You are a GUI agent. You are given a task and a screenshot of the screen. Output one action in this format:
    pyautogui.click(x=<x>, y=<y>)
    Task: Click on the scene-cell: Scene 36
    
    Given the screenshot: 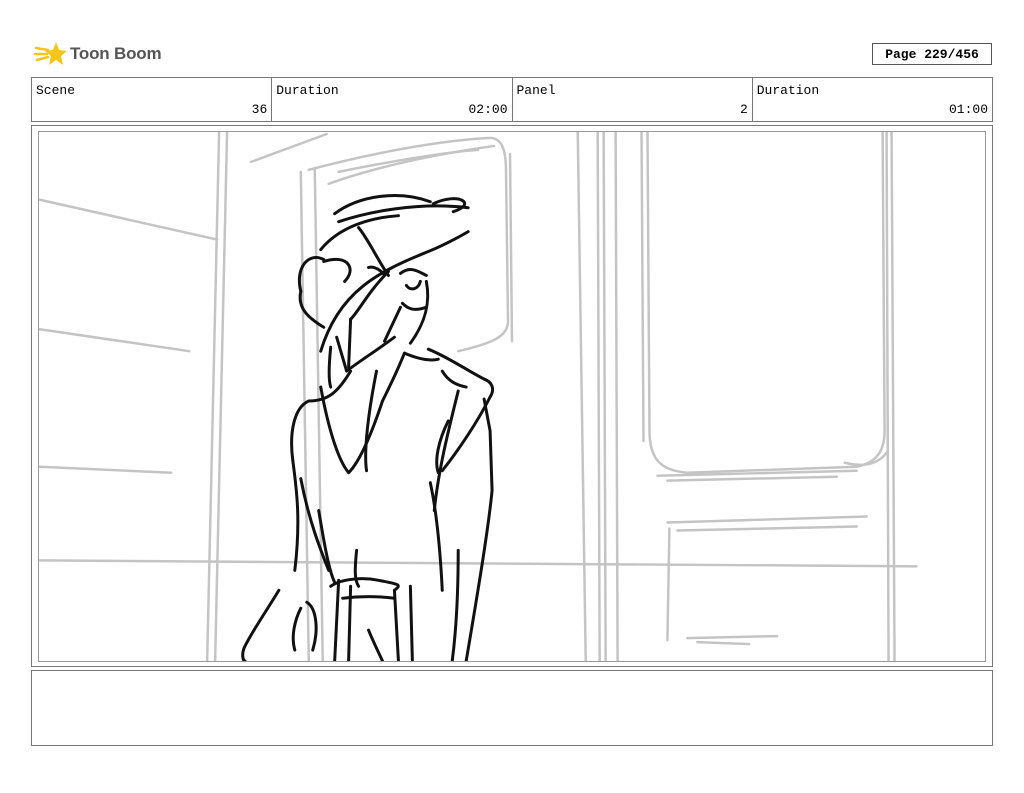 What is the action you would take?
    pyautogui.click(x=152, y=99)
    